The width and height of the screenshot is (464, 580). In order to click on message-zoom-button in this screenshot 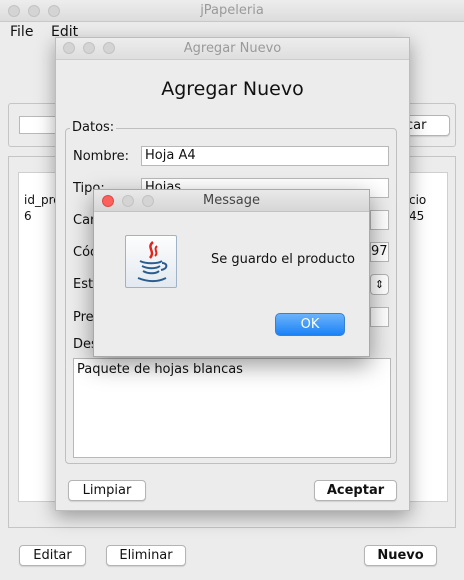, I will do `click(148, 201)`.